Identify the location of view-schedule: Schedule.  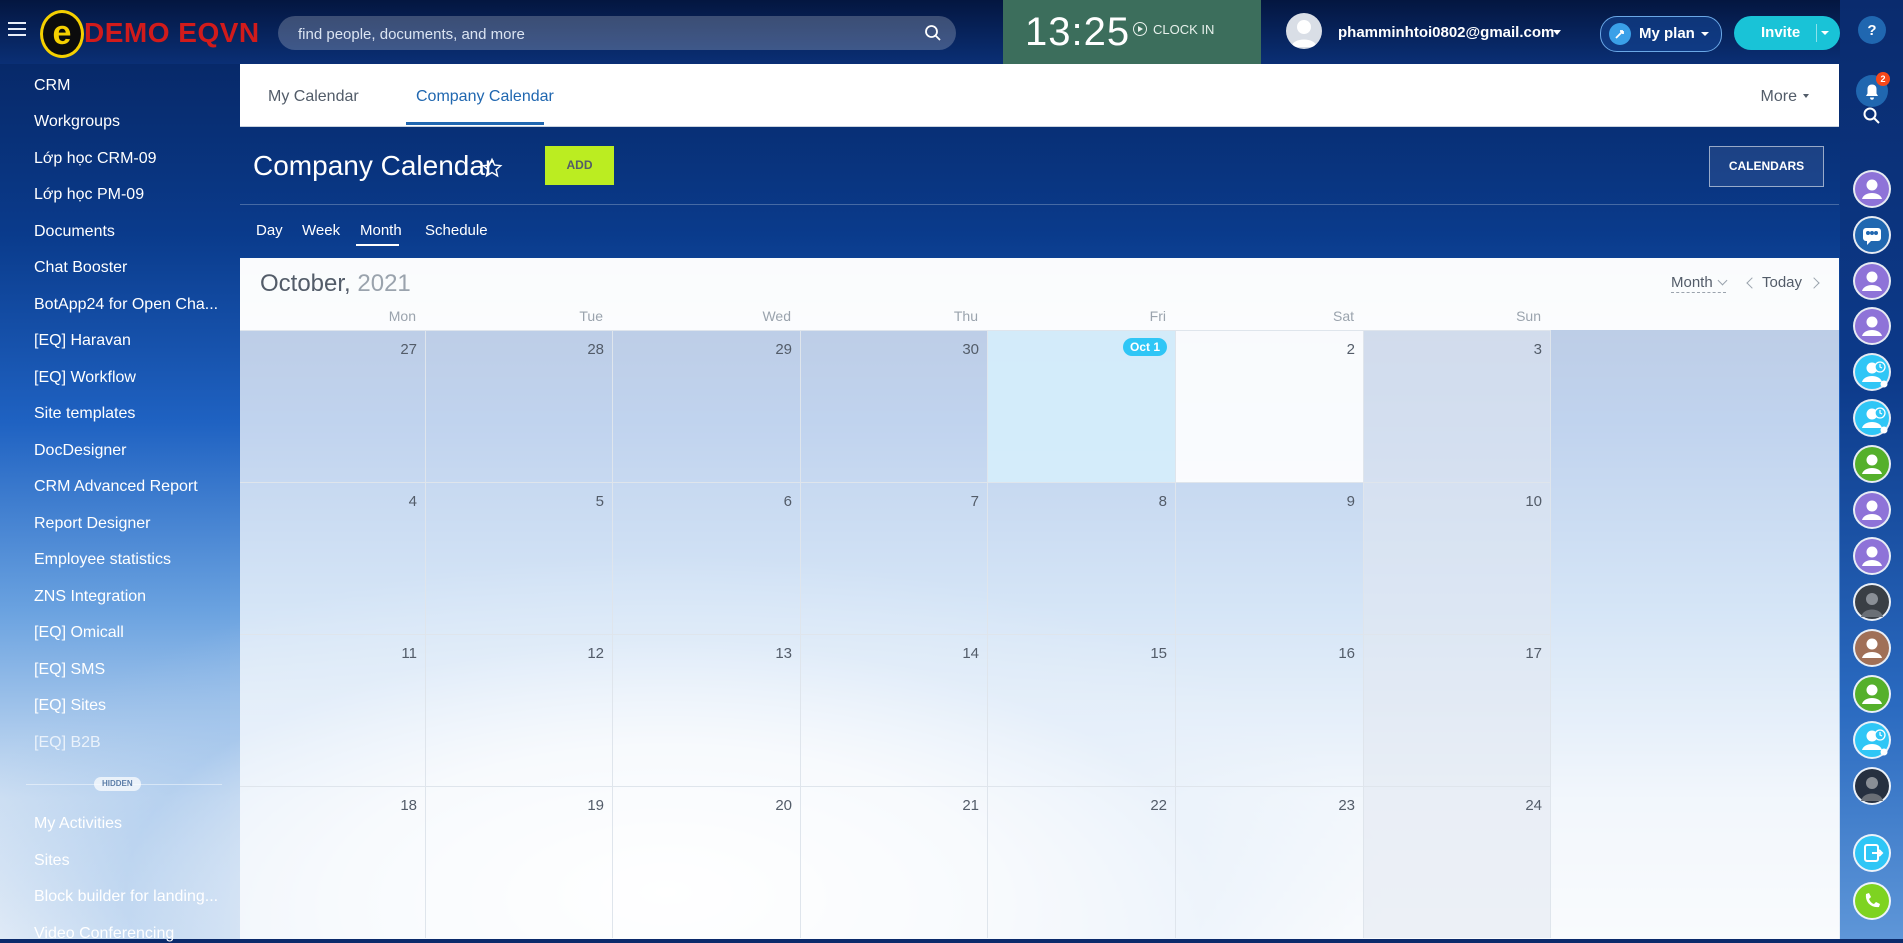
(456, 230).